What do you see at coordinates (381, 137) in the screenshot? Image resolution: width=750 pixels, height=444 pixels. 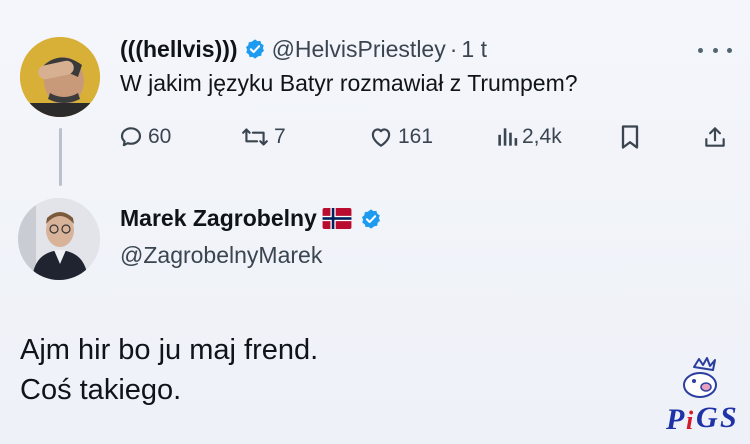 I see `heart-icon` at bounding box center [381, 137].